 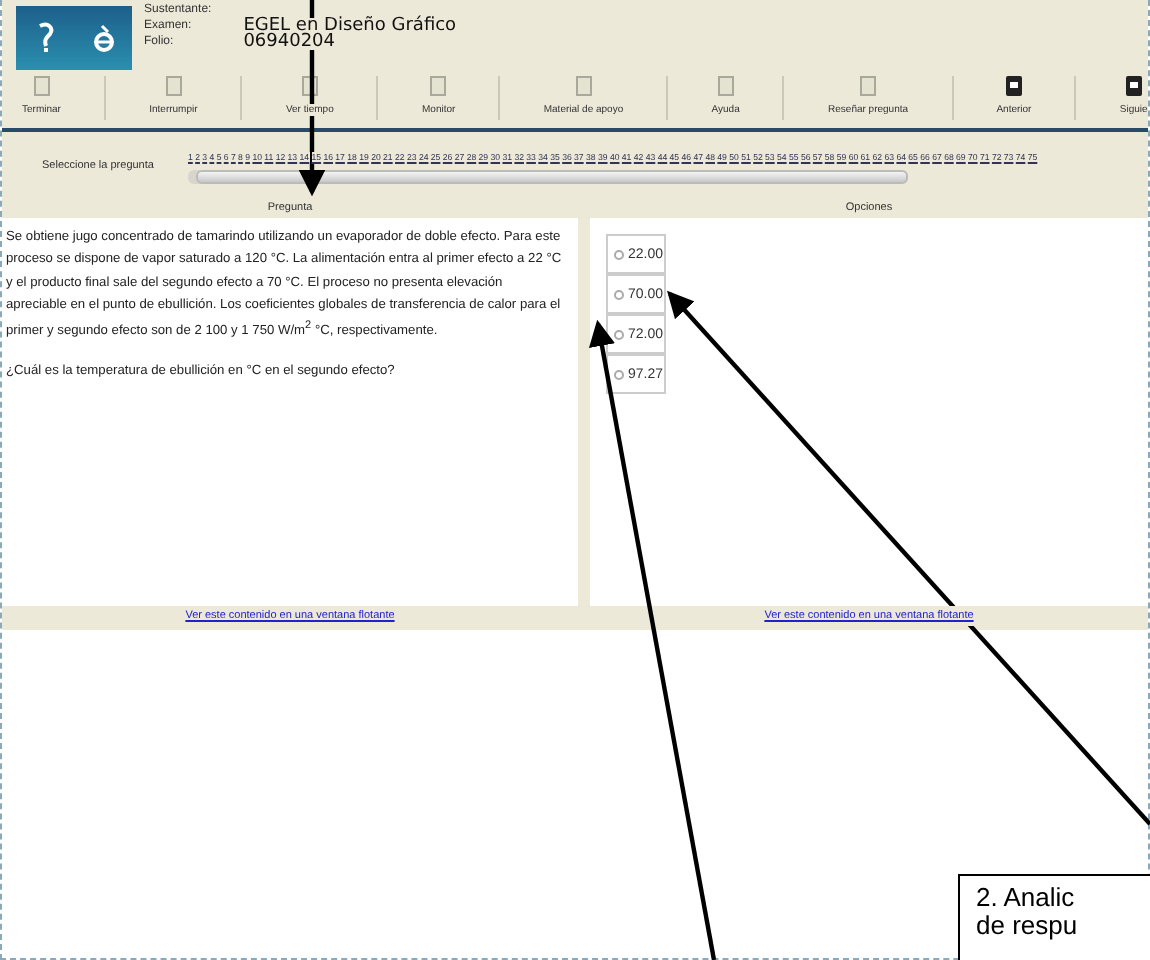 I want to click on field-value: 06940204, so click(x=289, y=42).